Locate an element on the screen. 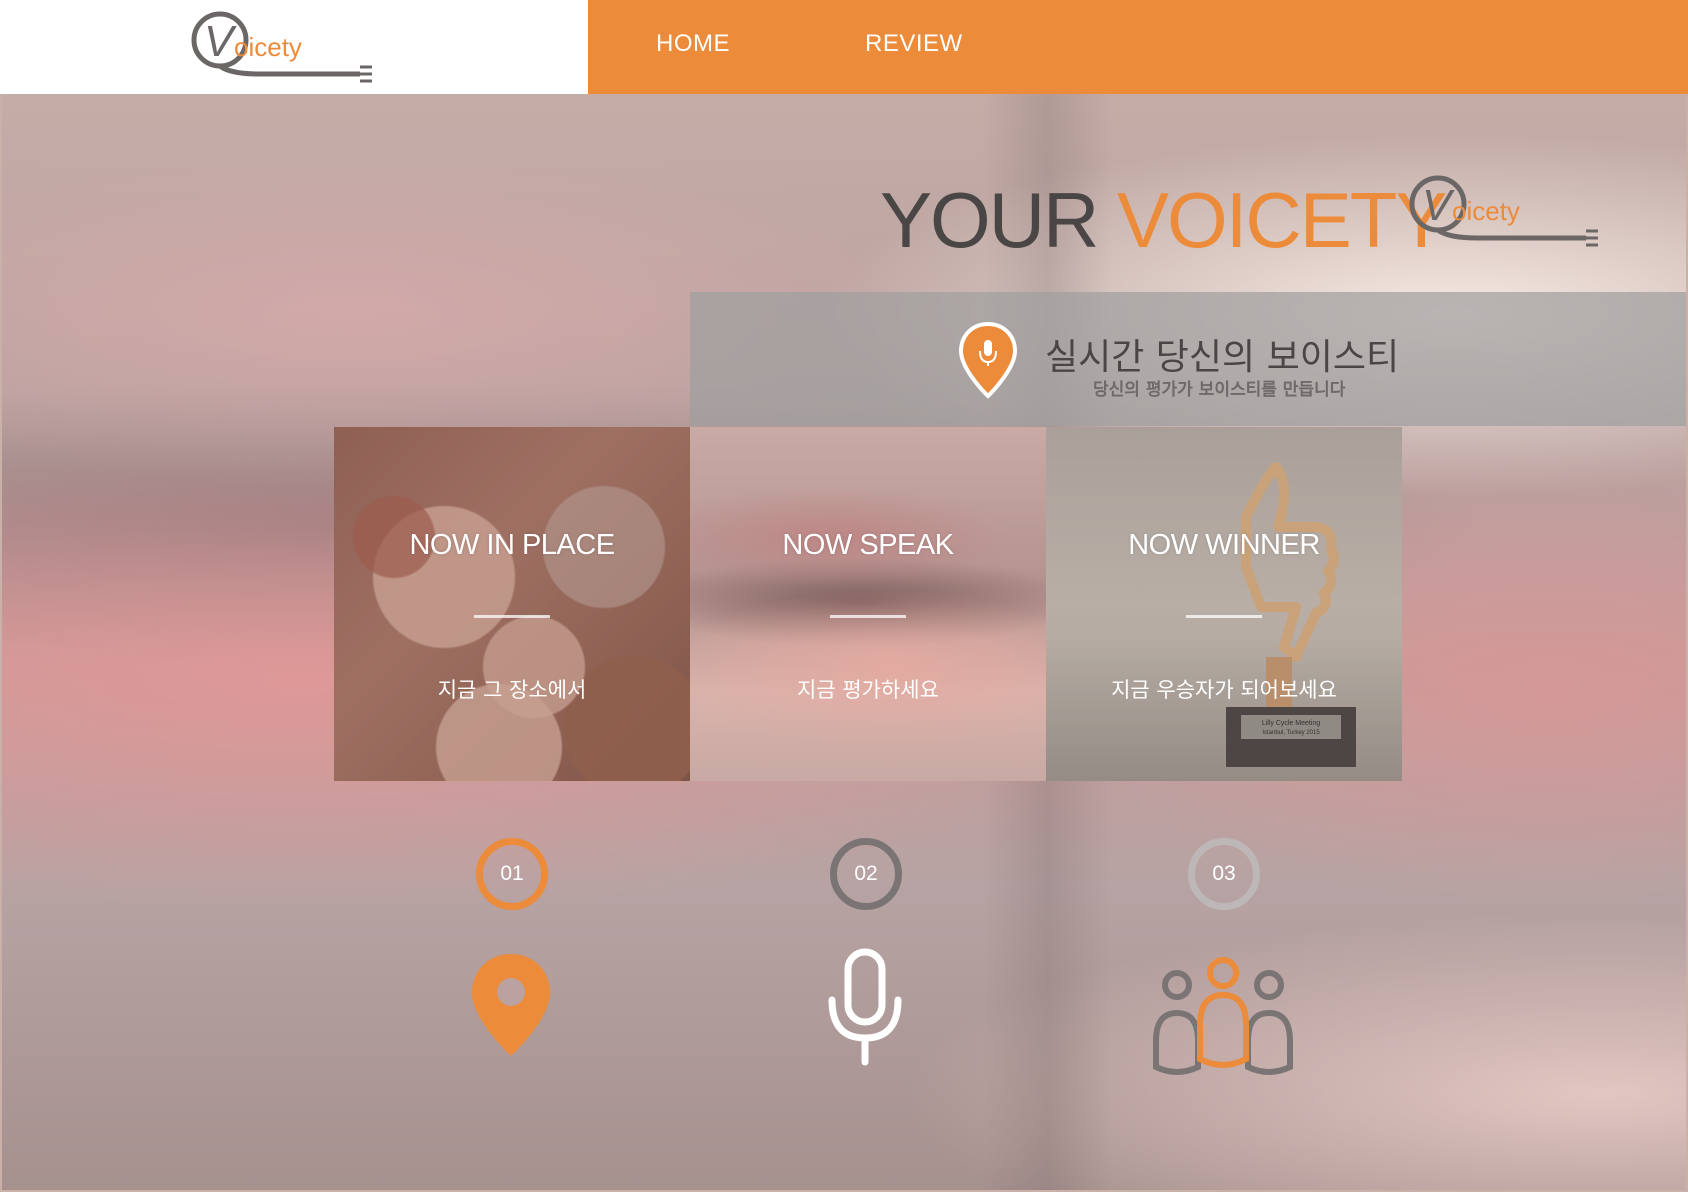 The width and height of the screenshot is (1688, 1192). location-pin-icon is located at coordinates (511, 1005).